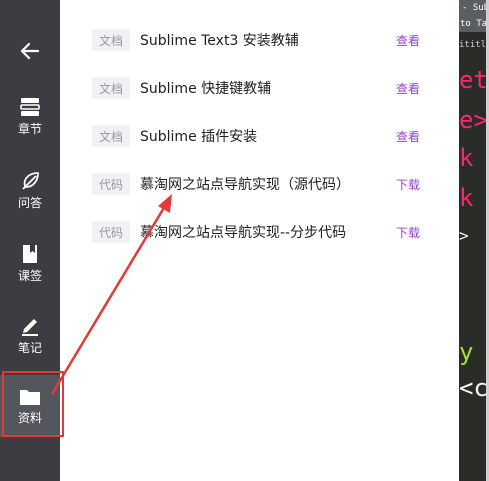  I want to click on code-line: y c, so click(474, 352).